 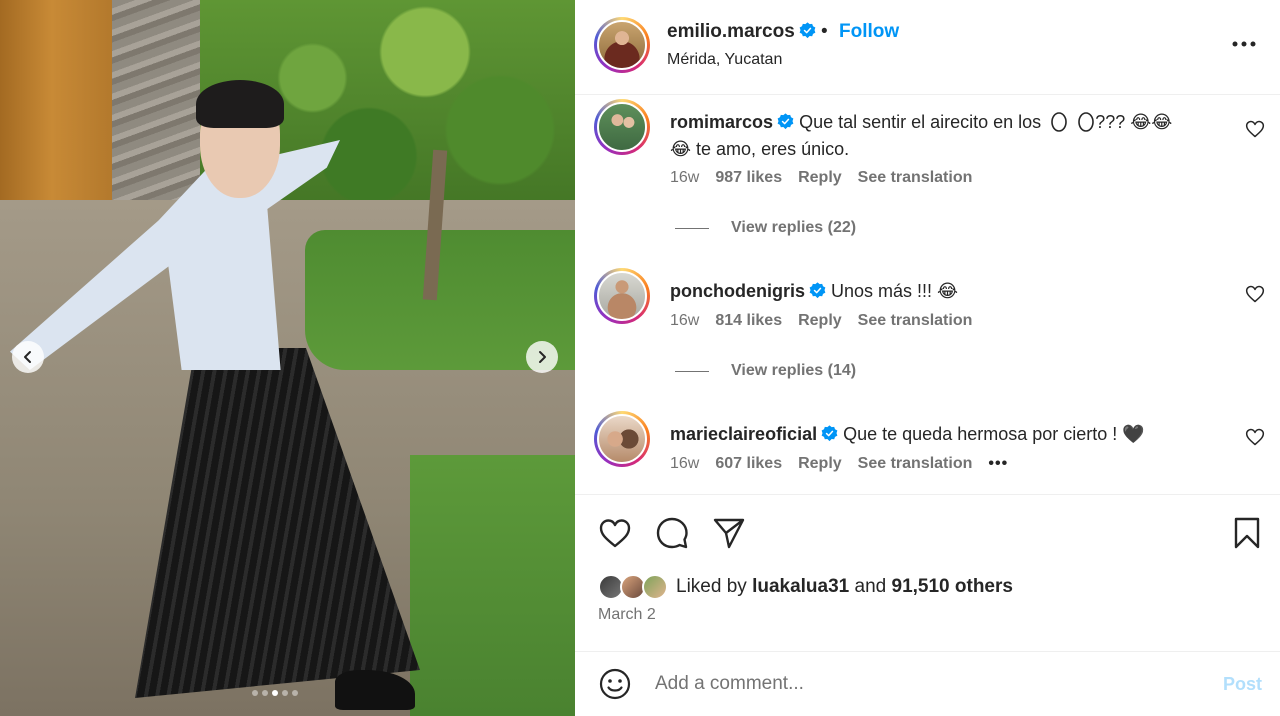 I want to click on post-header: emilio.marcos • Follow Mérida, Yucatan, so click(x=927, y=47).